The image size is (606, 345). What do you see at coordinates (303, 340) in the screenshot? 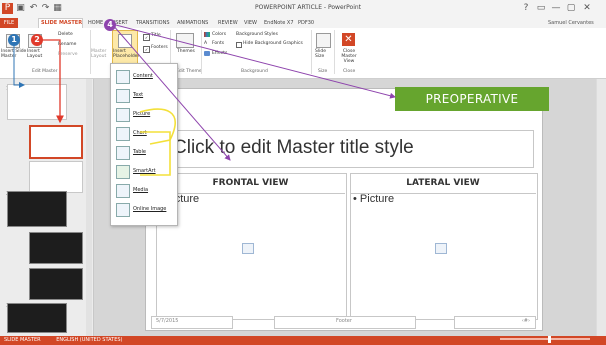
I see `status-bar: SLIDE MASTER ENGLISH (UNITED STATES)` at bounding box center [303, 340].